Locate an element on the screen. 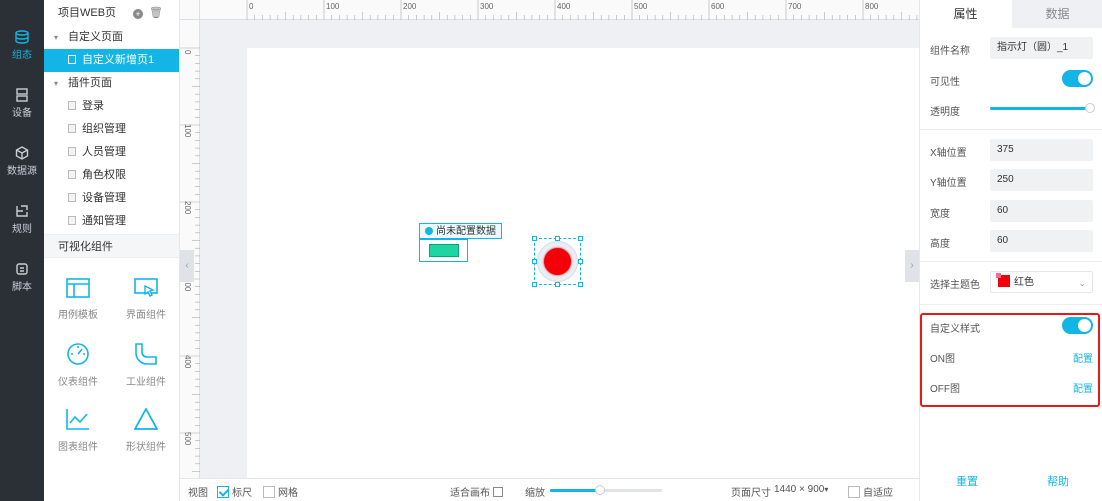 The image size is (1102, 501). chevron-left-icon: ‹ is located at coordinates (187, 265).